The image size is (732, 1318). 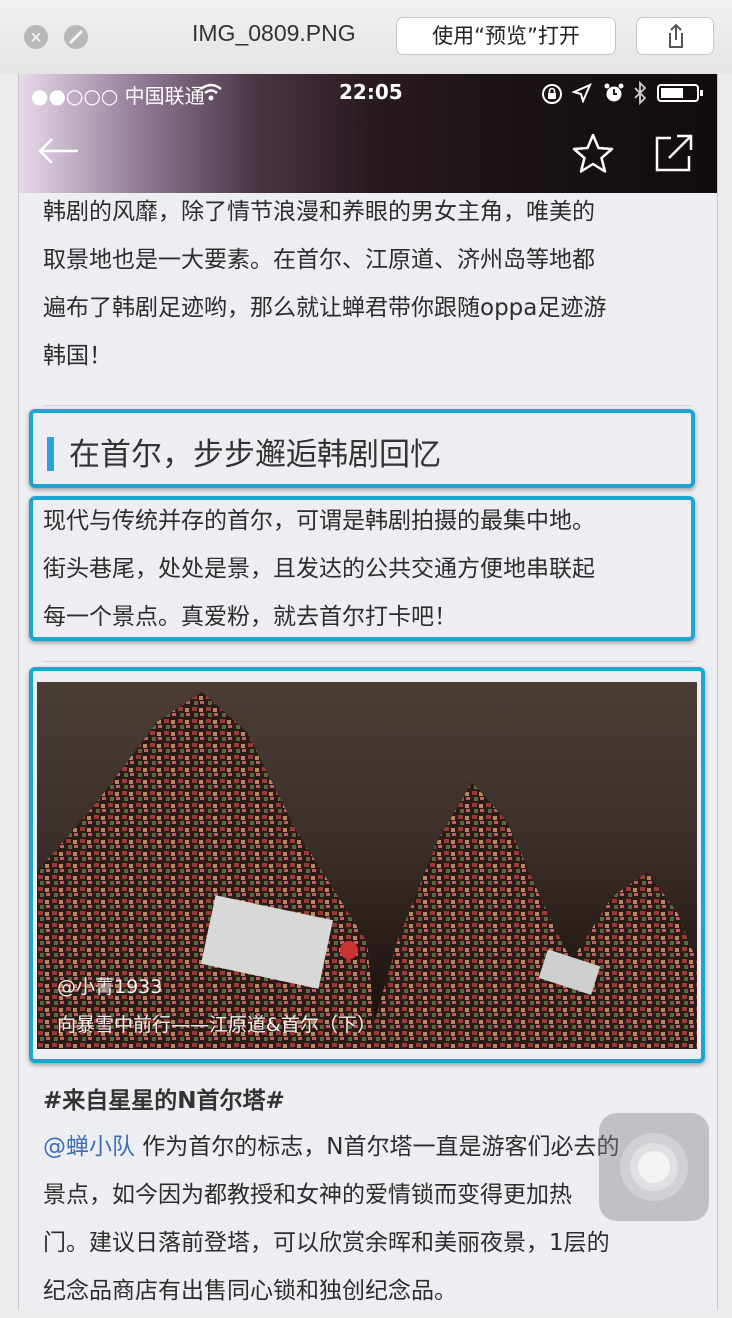 What do you see at coordinates (319, 212) in the screenshot?
I see `intro-line: 韩剧的风靡，除了情节浪漫和养眼的男女主角，唯美的` at bounding box center [319, 212].